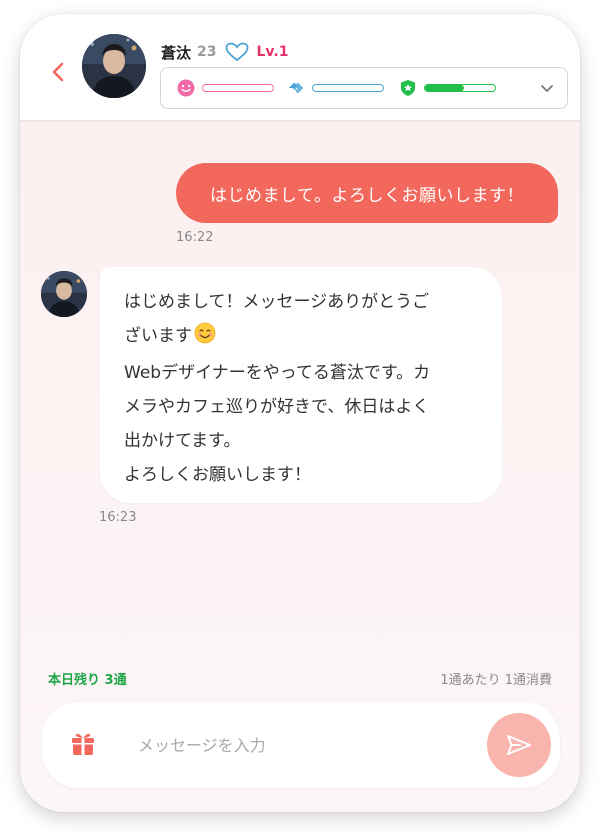 The height and width of the screenshot is (840, 600). What do you see at coordinates (296, 88) in the screenshot?
I see `handshake-icon` at bounding box center [296, 88].